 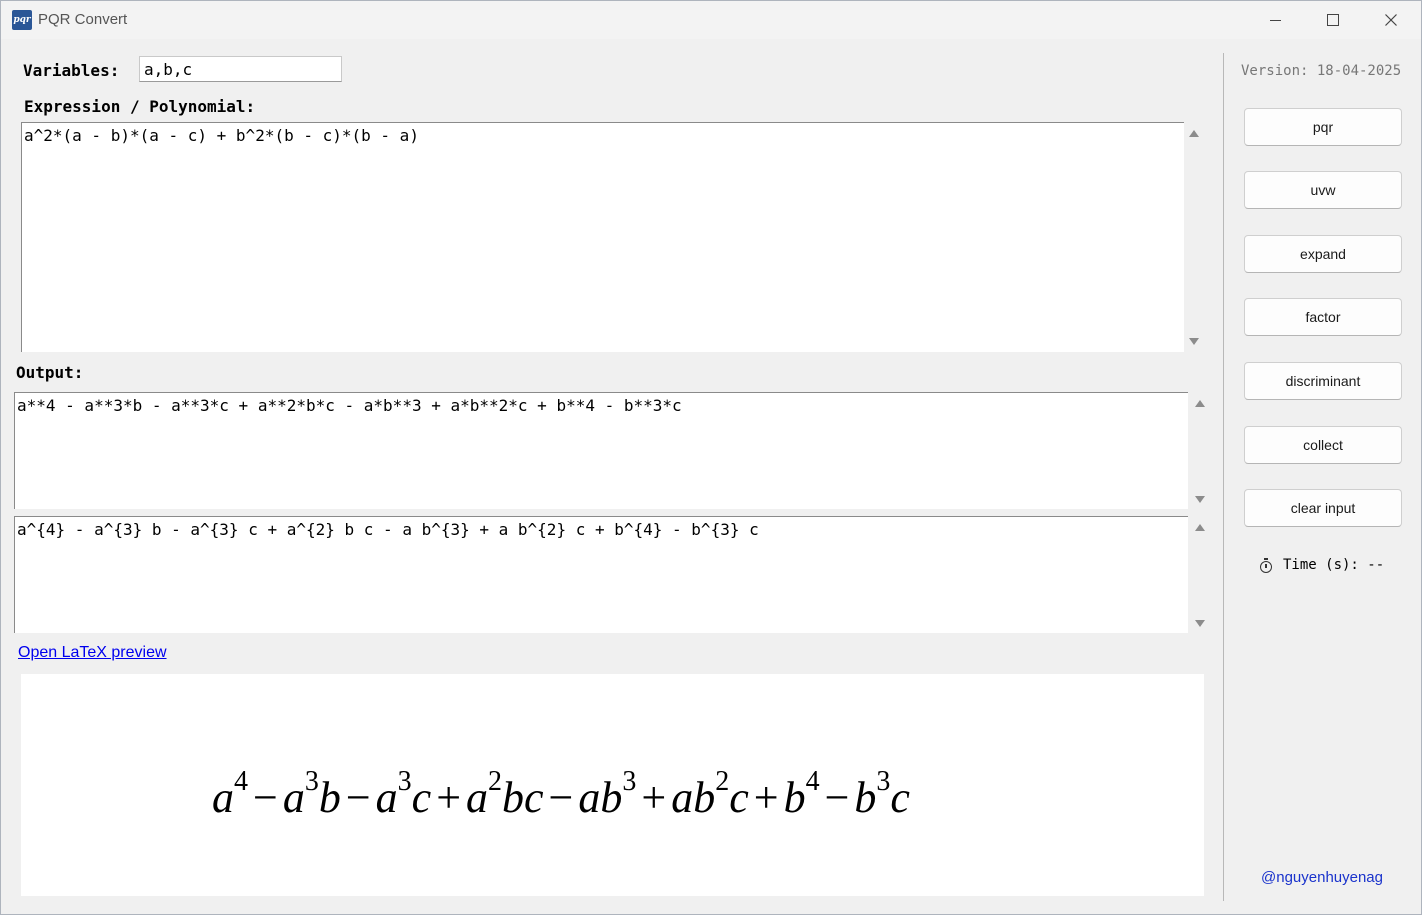 I want to click on clear-input-button: clear input, so click(x=1323, y=508).